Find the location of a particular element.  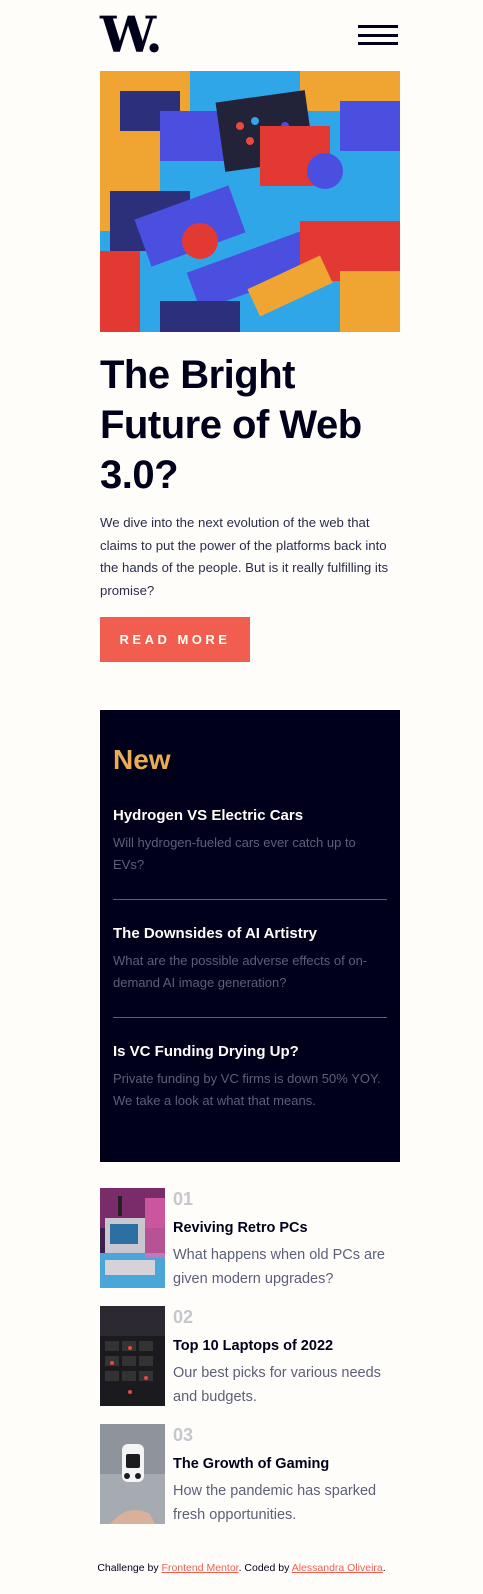

list-item-title: Top 10 Laptops of 2022 is located at coordinates (253, 1346).